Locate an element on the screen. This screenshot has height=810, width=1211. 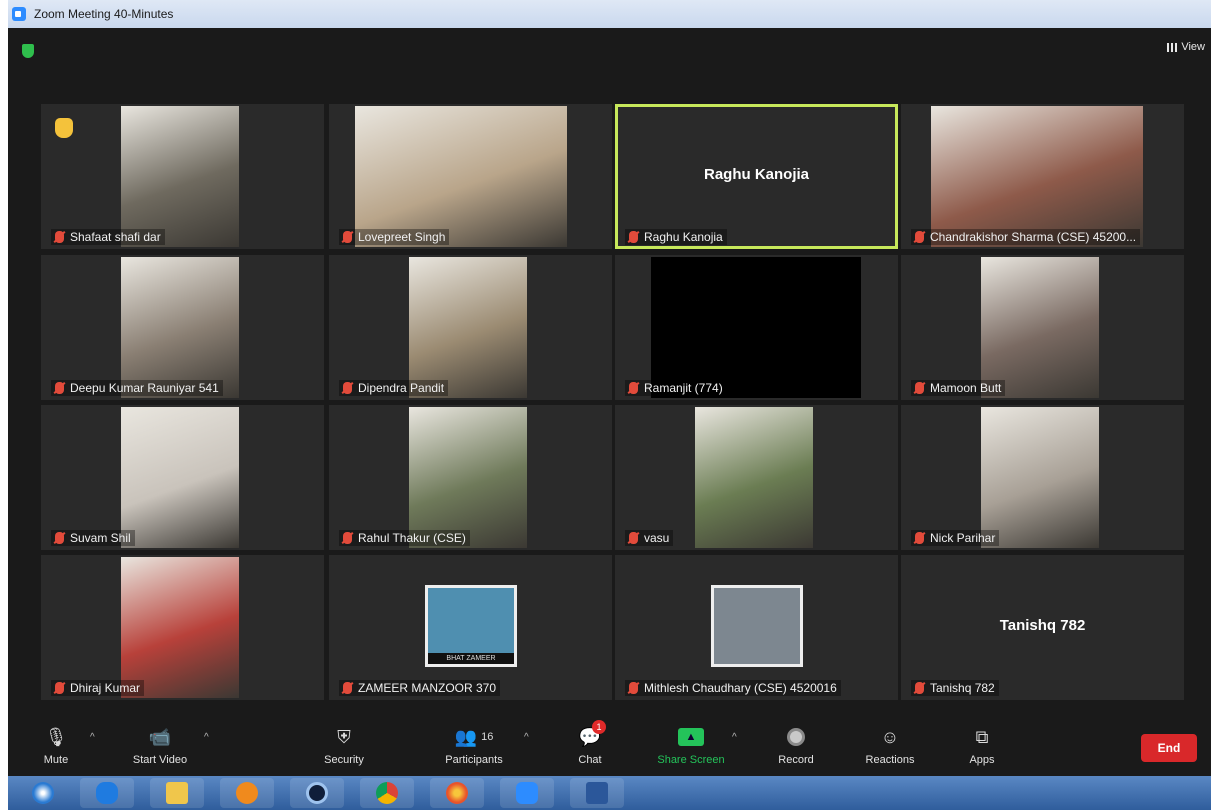
participant-tile: Rahul Thakur (CSE) is located at coordinates (470, 477).